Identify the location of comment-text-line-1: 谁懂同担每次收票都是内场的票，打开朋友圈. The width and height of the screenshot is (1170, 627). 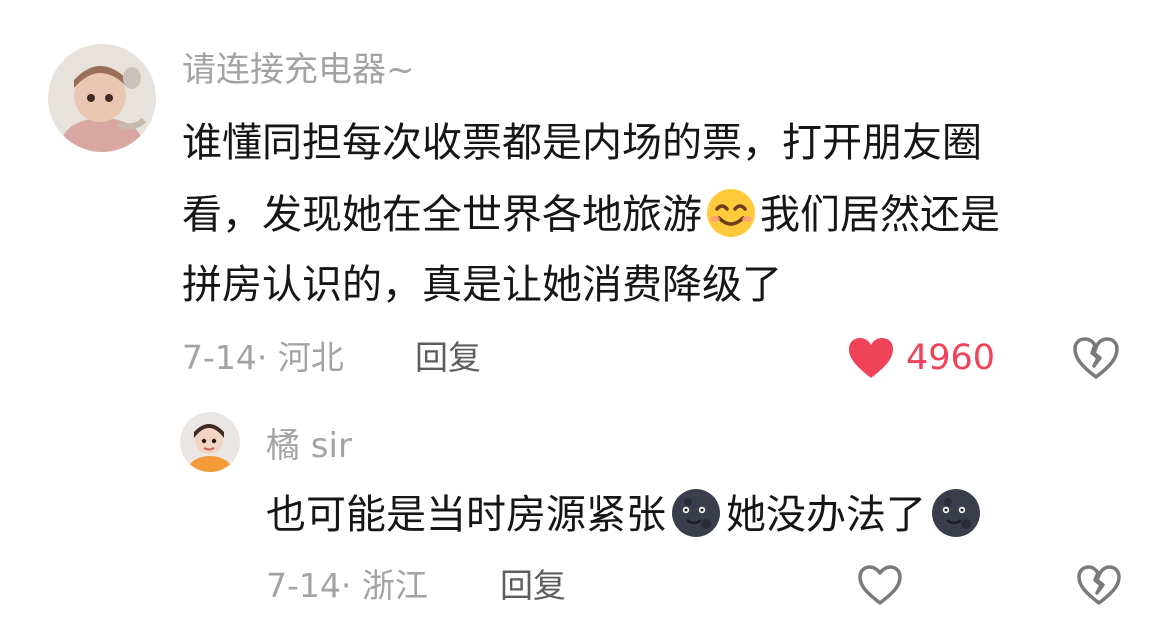
(582, 143).